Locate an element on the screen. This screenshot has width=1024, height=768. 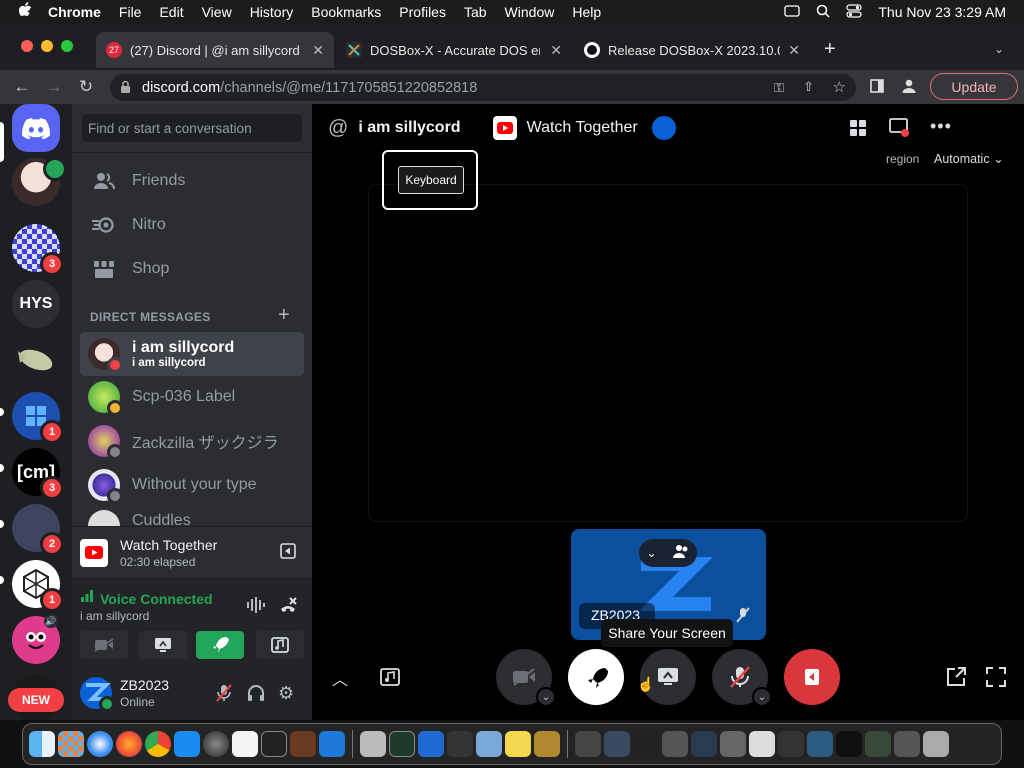
disk-utility-icon is located at coordinates (373, 744).